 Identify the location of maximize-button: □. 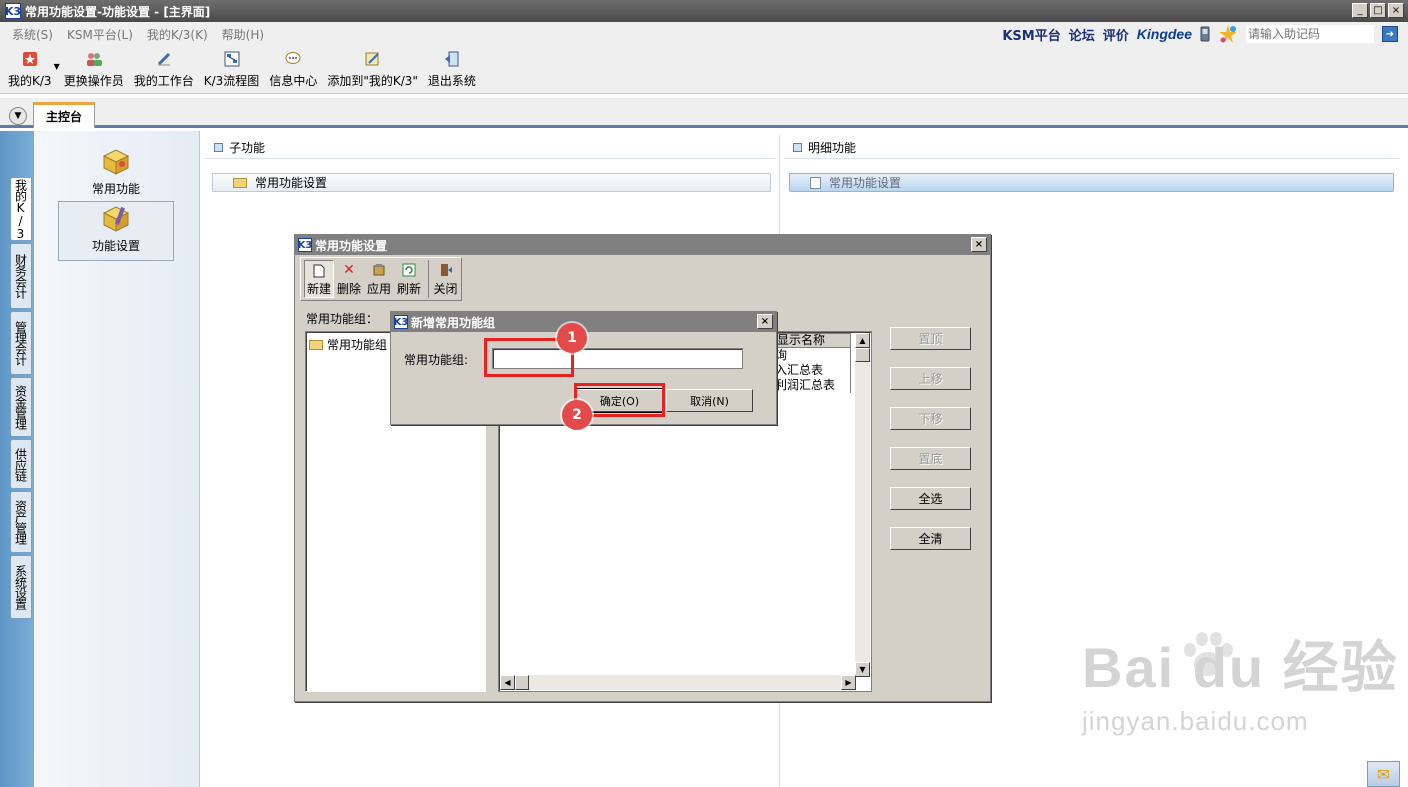
(1378, 10).